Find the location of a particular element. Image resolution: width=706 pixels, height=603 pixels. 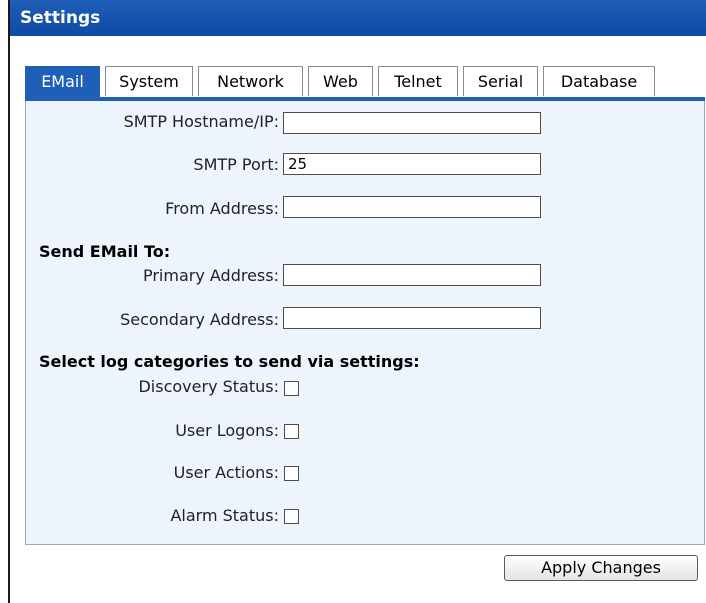

tab-email: EMail is located at coordinates (62, 82).